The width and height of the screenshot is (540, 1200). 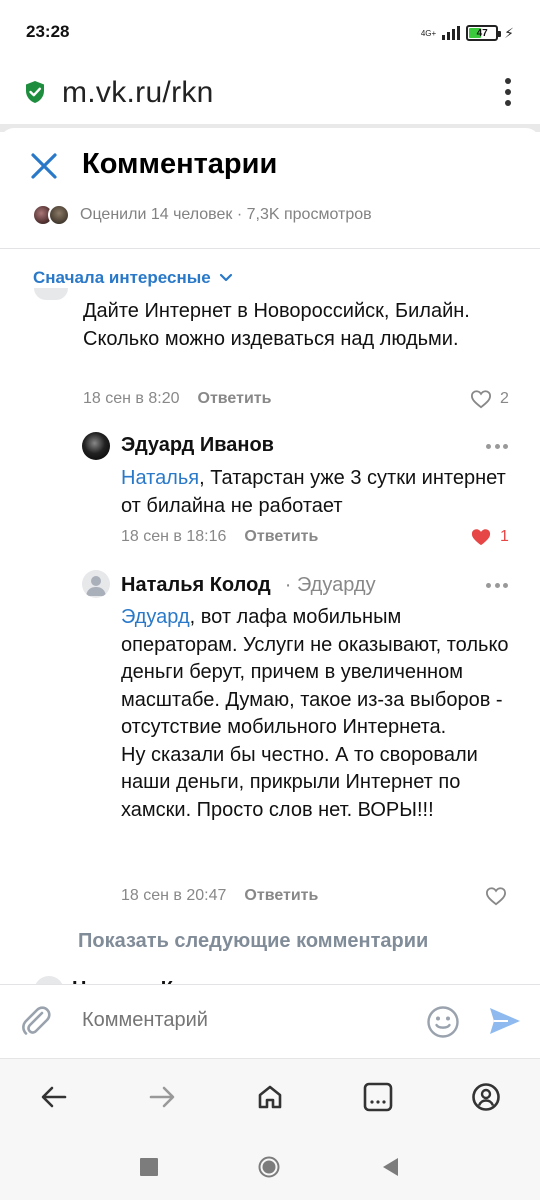 I want to click on like-button: 2, so click(x=489, y=399).